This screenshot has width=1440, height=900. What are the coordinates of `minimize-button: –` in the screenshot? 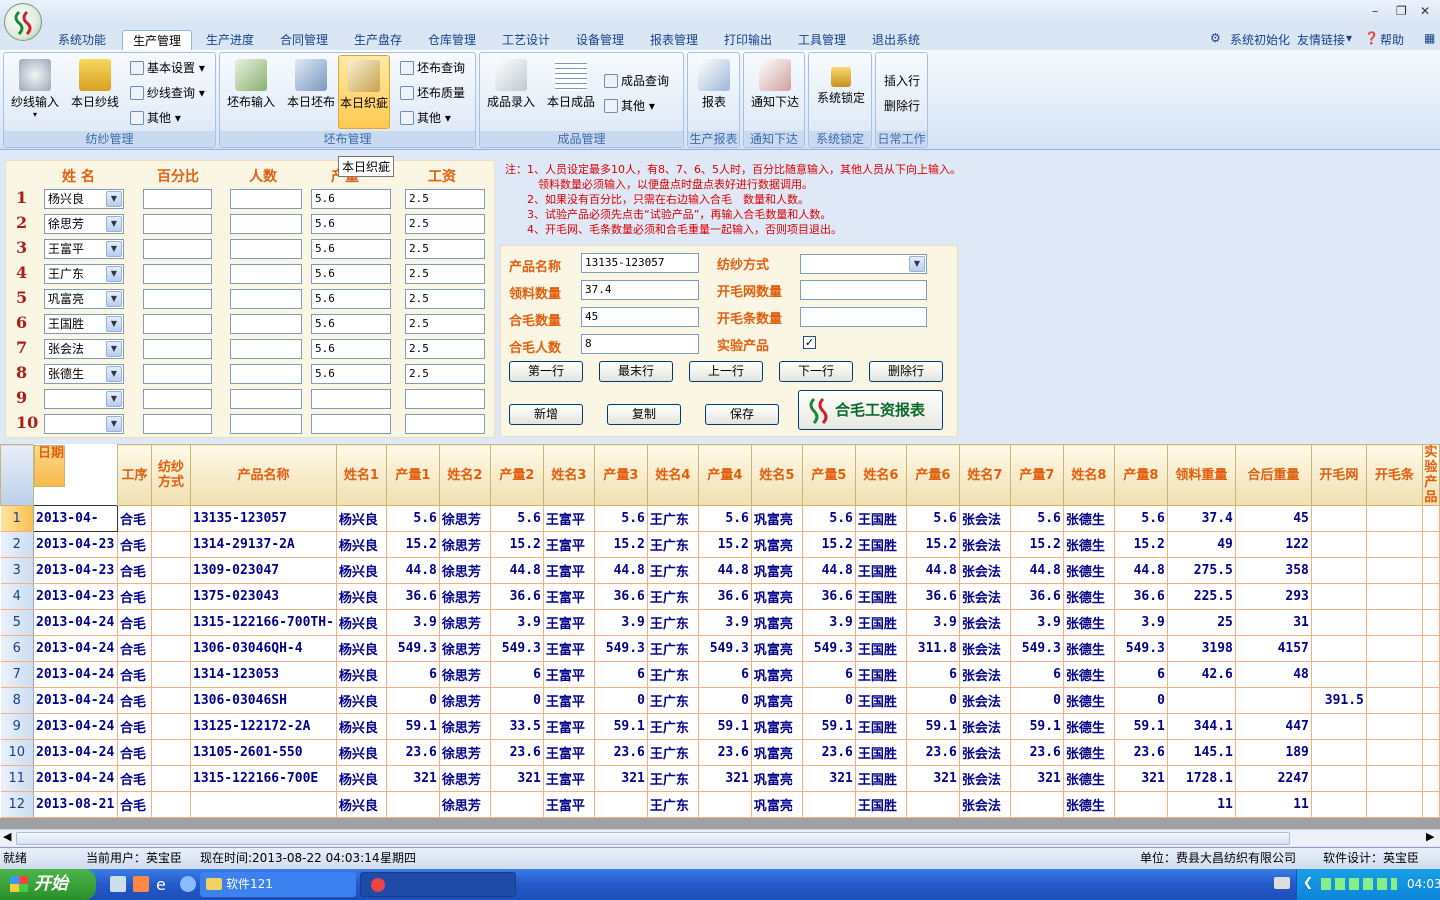 It's located at (1375, 11).